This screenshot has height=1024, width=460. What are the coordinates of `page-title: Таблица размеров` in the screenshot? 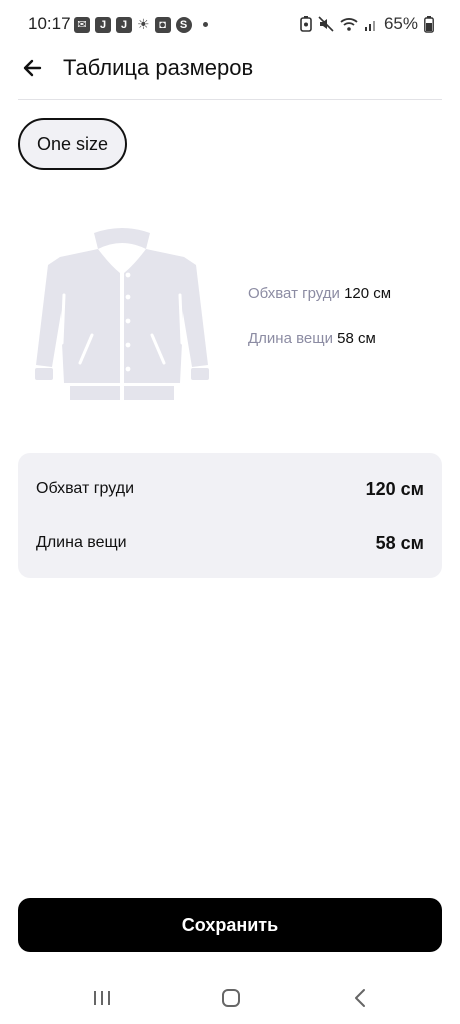 It's located at (158, 67).